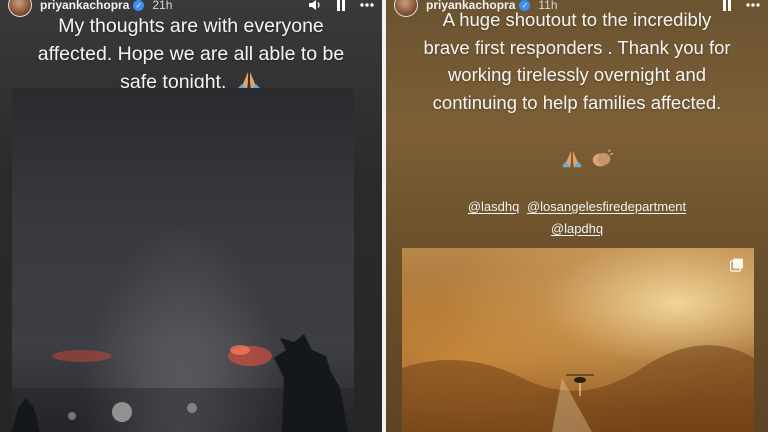  What do you see at coordinates (577, 19) in the screenshot?
I see `caption-line: A huge shoutout to the incredibly` at bounding box center [577, 19].